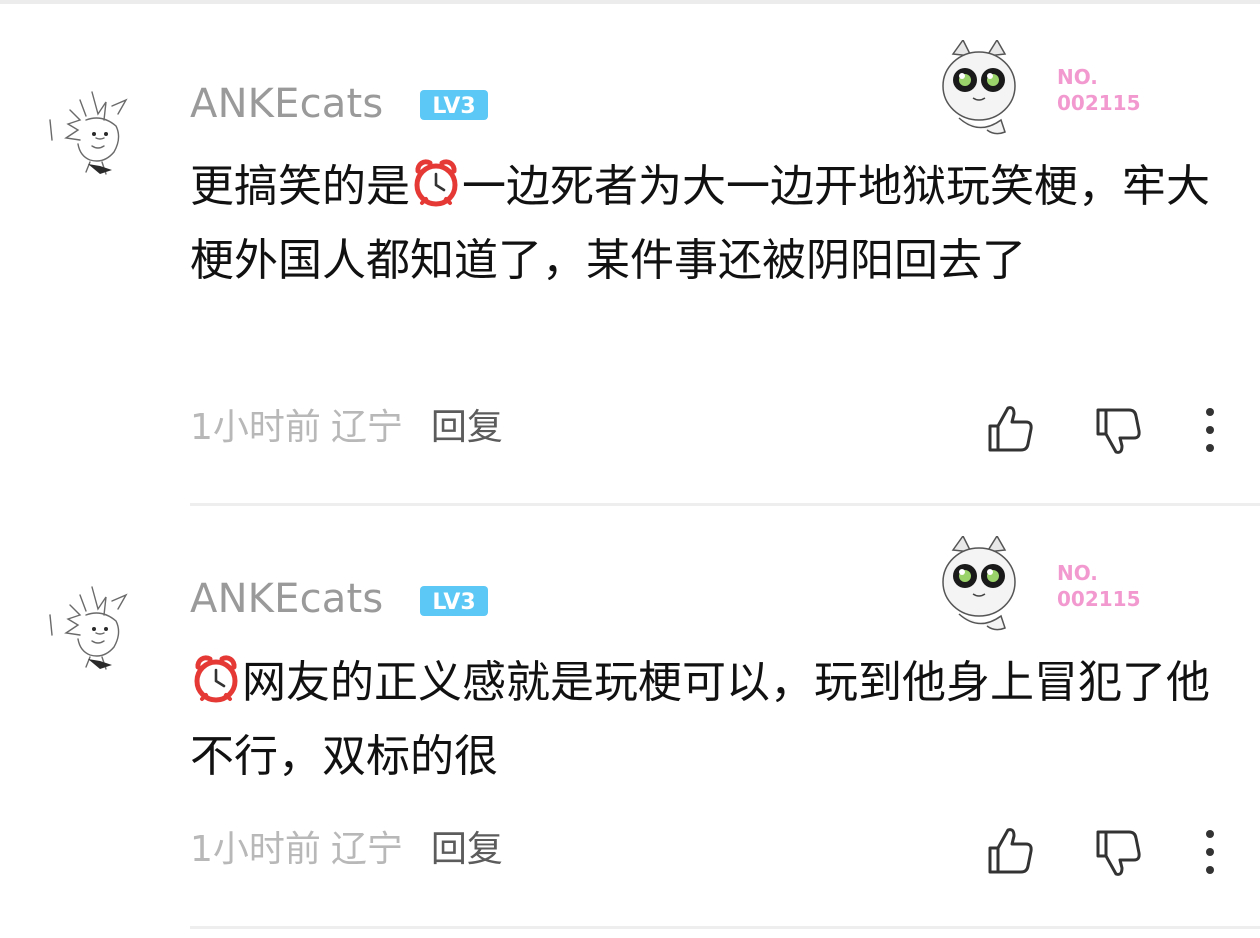 The height and width of the screenshot is (938, 1260). Describe the element at coordinates (700, 719) in the screenshot. I see `comment-text-segment: 网友的正义感就是玩梗可以，玩到他身上冒犯了他不行，双标的很` at that location.